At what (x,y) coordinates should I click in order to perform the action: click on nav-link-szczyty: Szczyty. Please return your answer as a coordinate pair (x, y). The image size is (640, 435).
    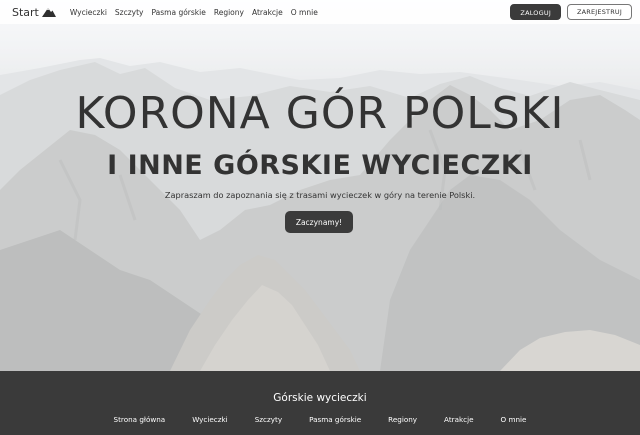
    Looking at the image, I should click on (129, 12).